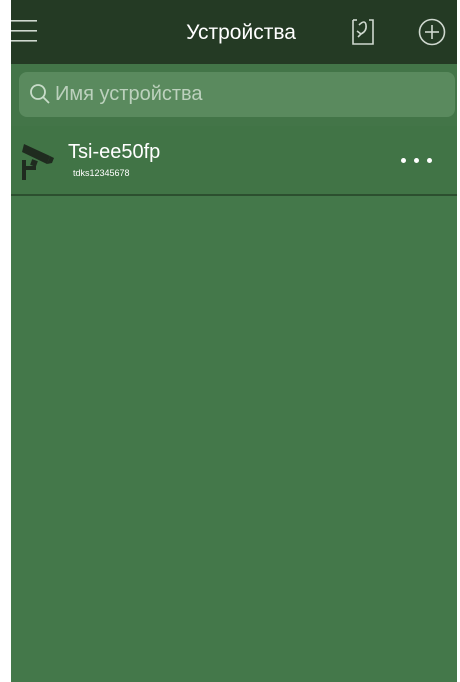  I want to click on camera-icon, so click(40, 161).